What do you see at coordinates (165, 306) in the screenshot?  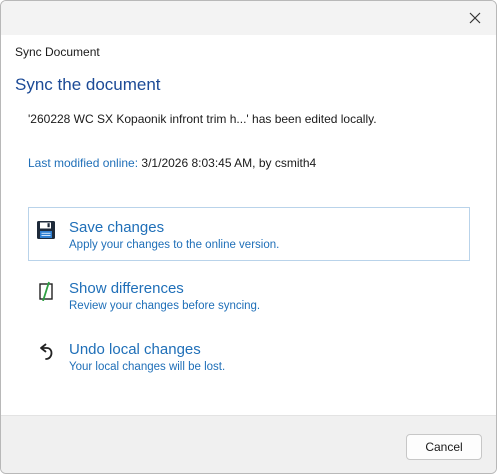 I see `show-differences-description: Review your changes before syncing.` at bounding box center [165, 306].